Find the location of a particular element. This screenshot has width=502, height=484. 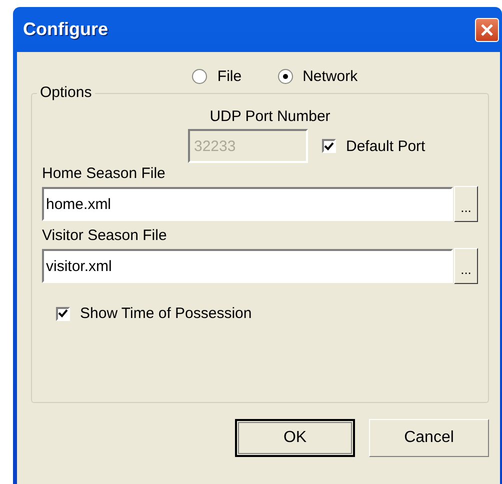

cancel-button: Cancel is located at coordinates (429, 438).